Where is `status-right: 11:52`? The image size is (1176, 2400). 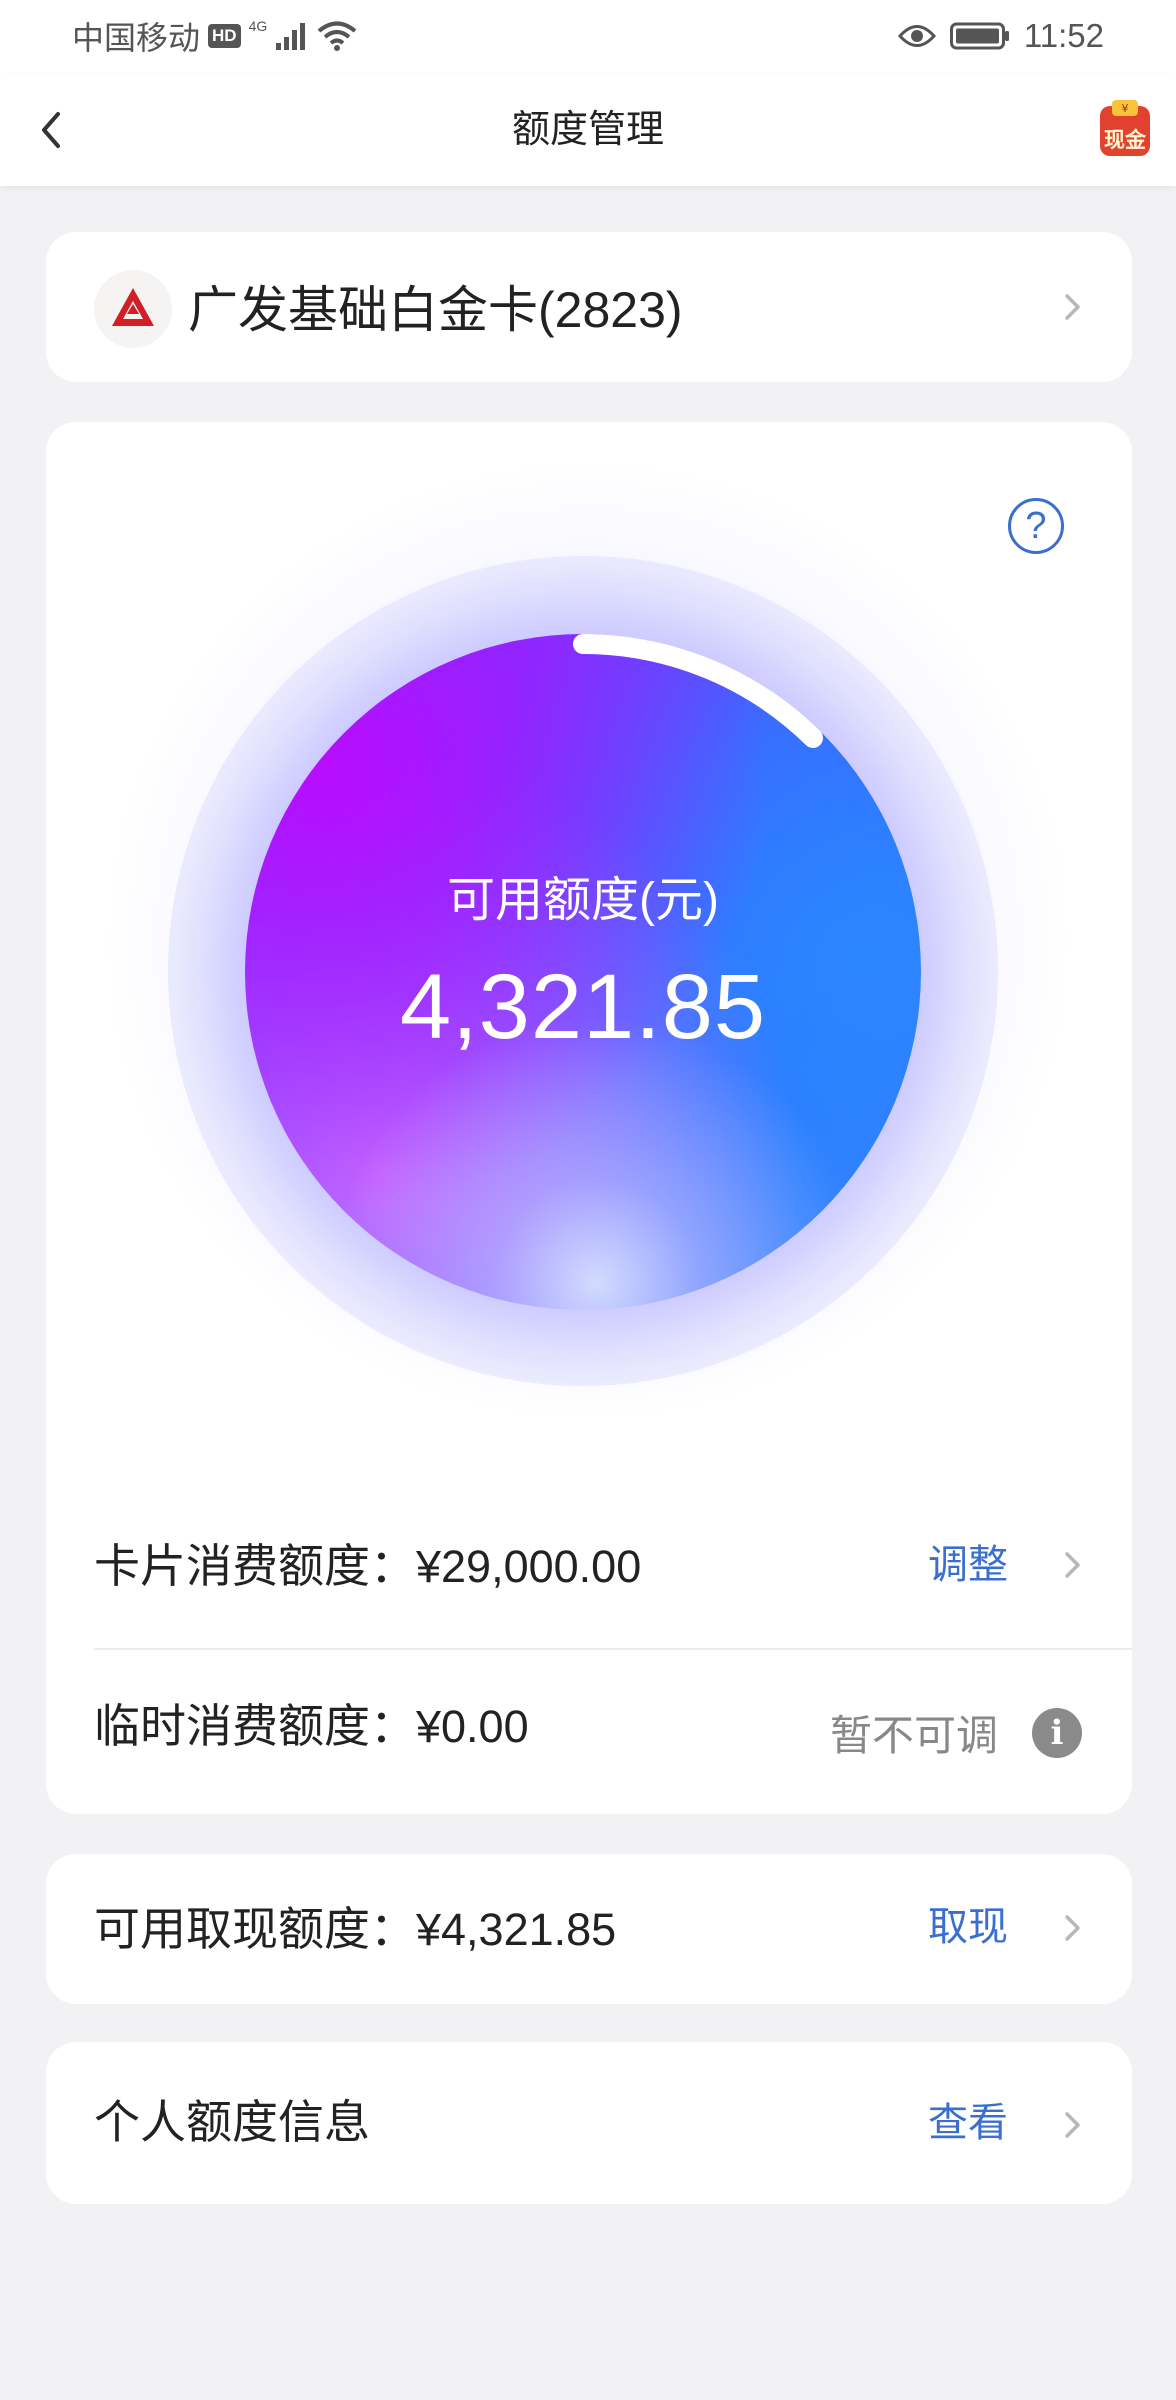 status-right: 11:52 is located at coordinates (1000, 36).